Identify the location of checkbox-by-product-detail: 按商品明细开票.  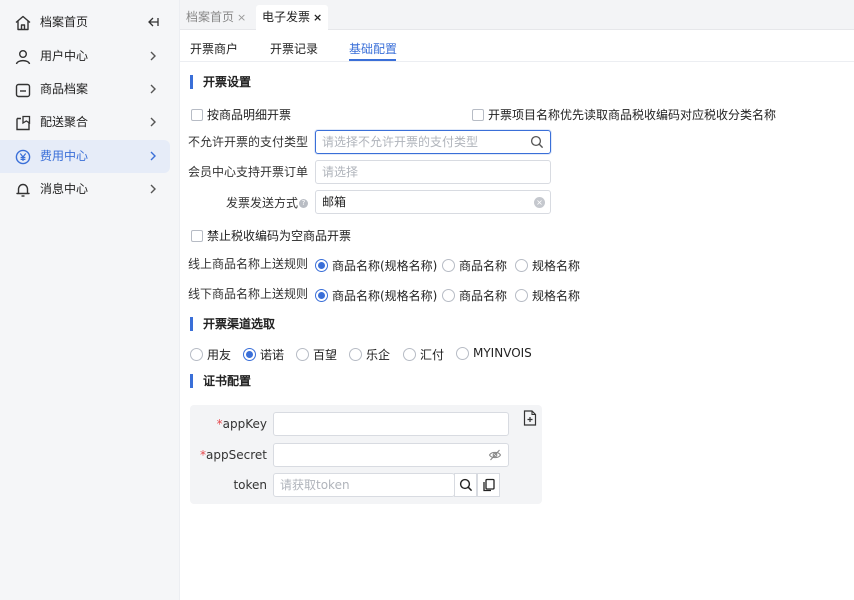
(241, 114).